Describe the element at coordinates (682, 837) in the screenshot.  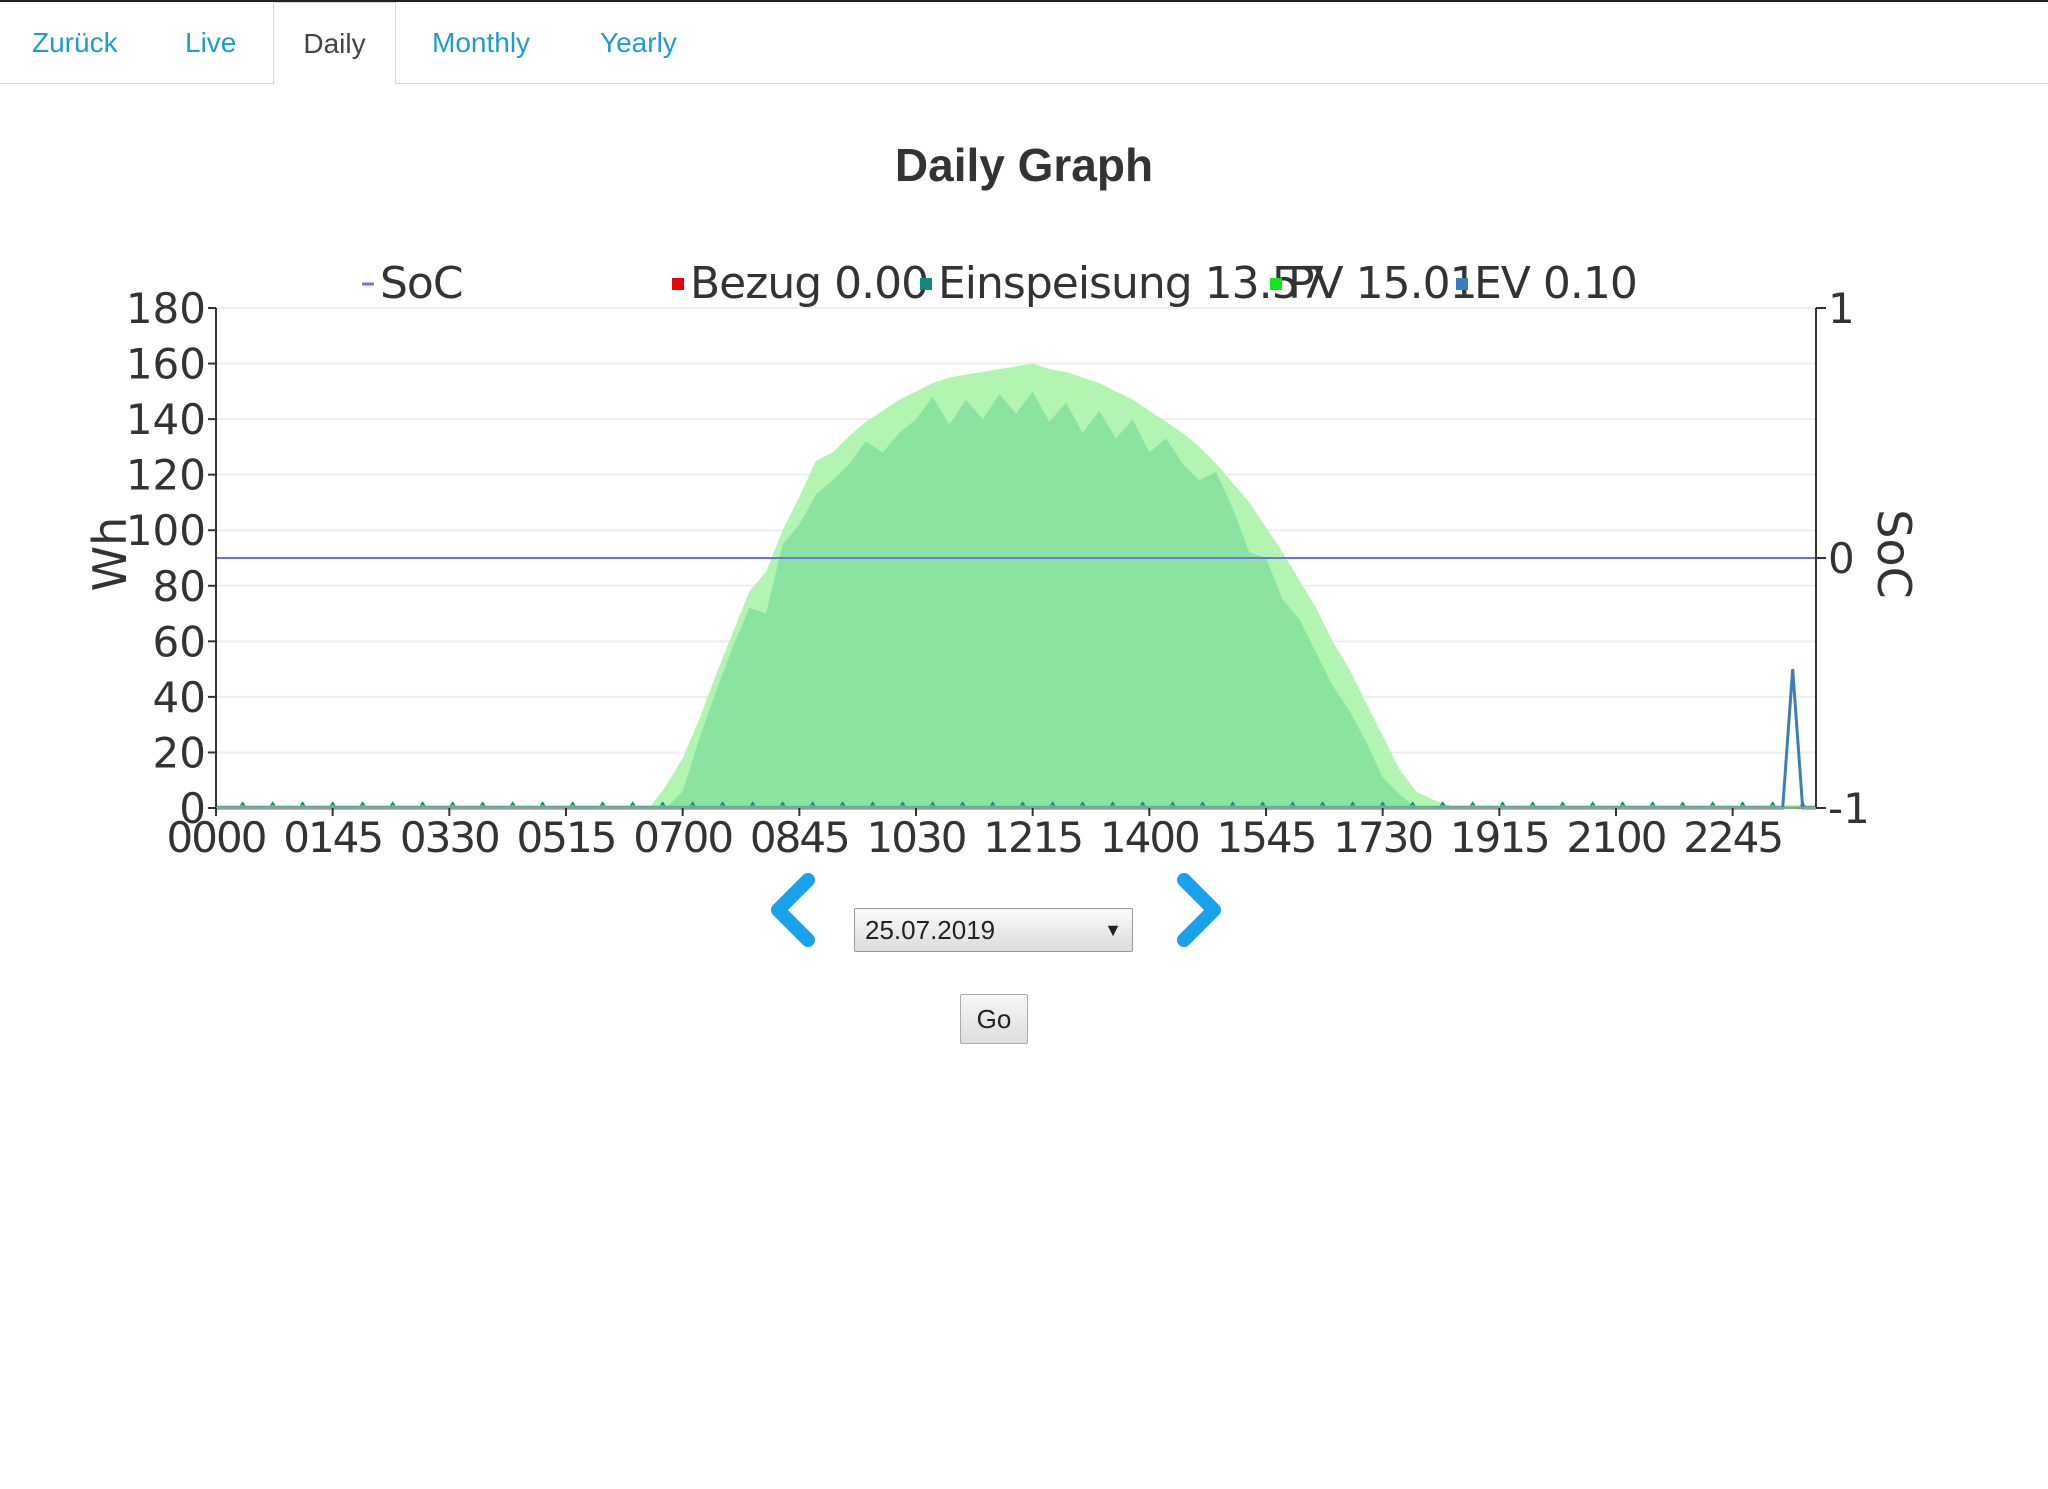
I see `x-tick-label: 0700` at that location.